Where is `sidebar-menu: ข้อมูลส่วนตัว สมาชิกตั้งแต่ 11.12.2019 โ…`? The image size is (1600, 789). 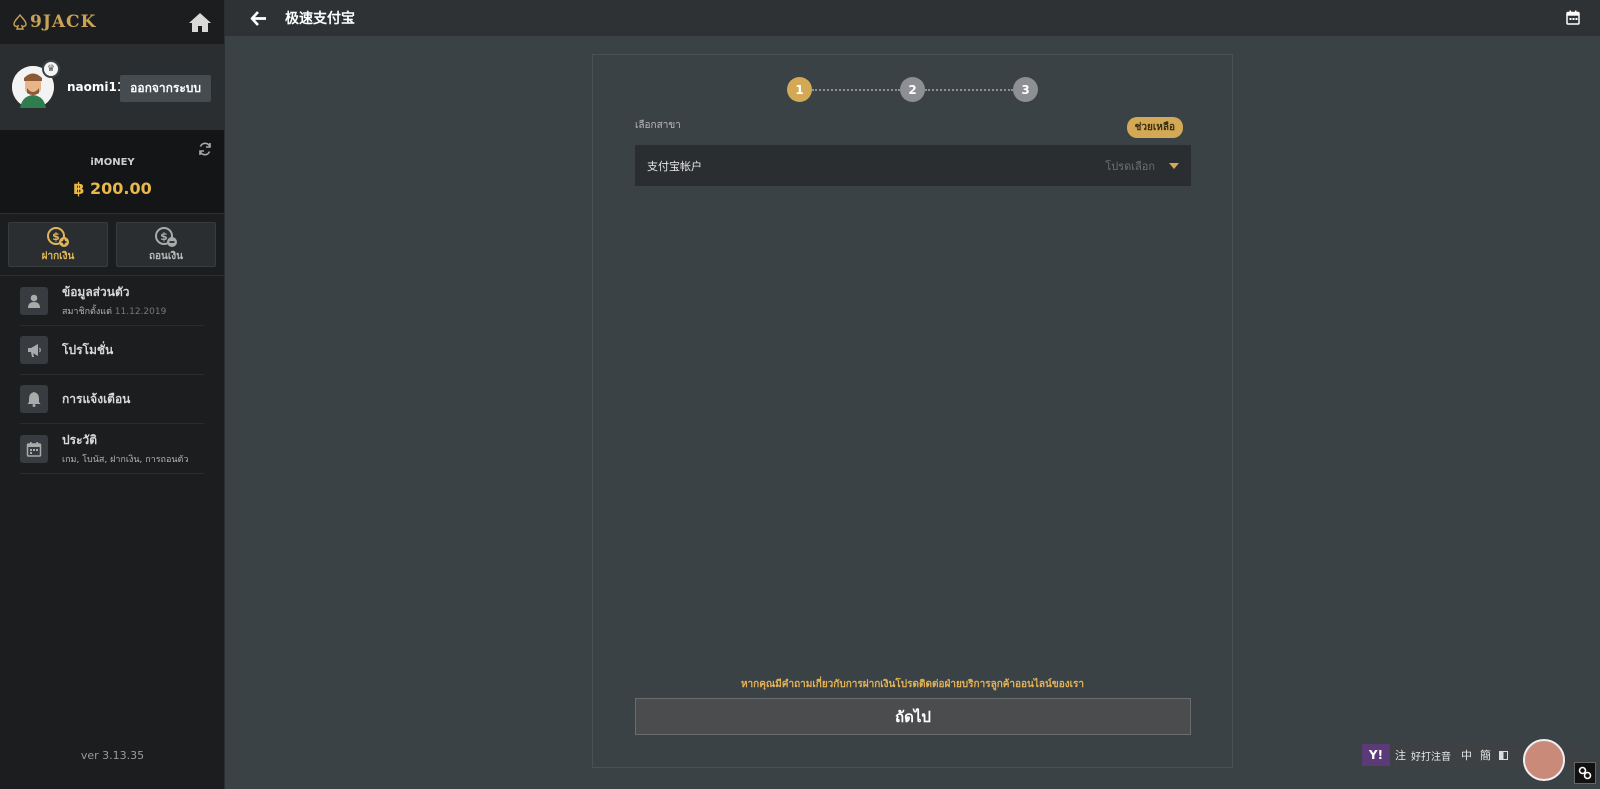 sidebar-menu: ข้อมูลส่วนตัว สมาชิกตั้งแต่ 11.12.2019 โ… is located at coordinates (112, 375).